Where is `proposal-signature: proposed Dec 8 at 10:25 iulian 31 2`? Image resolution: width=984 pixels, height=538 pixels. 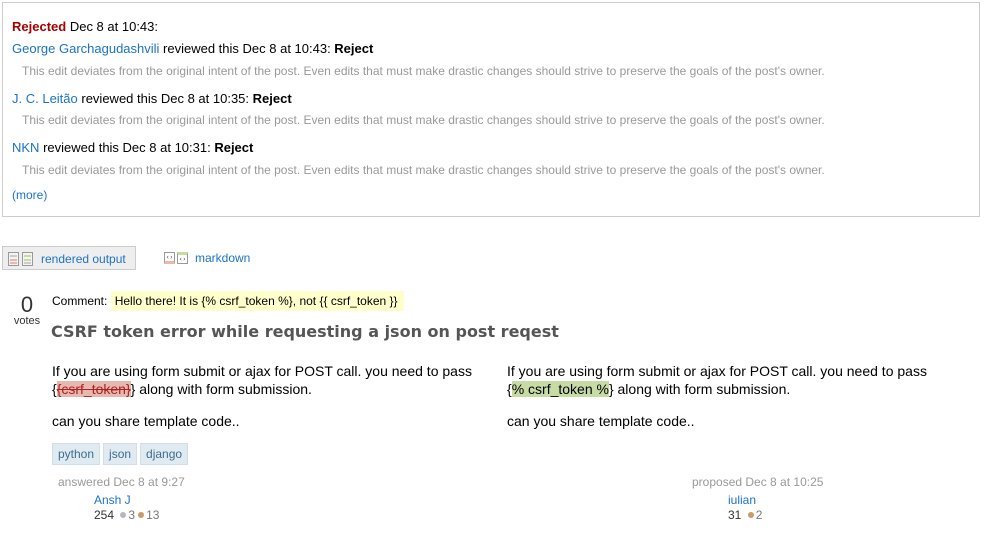 proposal-signature: proposed Dec 8 at 10:25 iulian 31 2 is located at coordinates (758, 498).